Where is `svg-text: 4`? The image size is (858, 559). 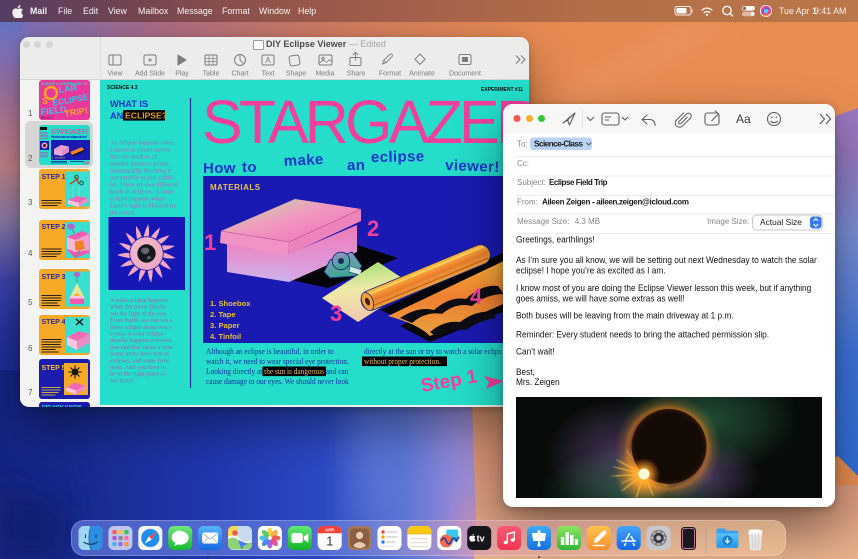 svg-text: 4 is located at coordinates (476, 296).